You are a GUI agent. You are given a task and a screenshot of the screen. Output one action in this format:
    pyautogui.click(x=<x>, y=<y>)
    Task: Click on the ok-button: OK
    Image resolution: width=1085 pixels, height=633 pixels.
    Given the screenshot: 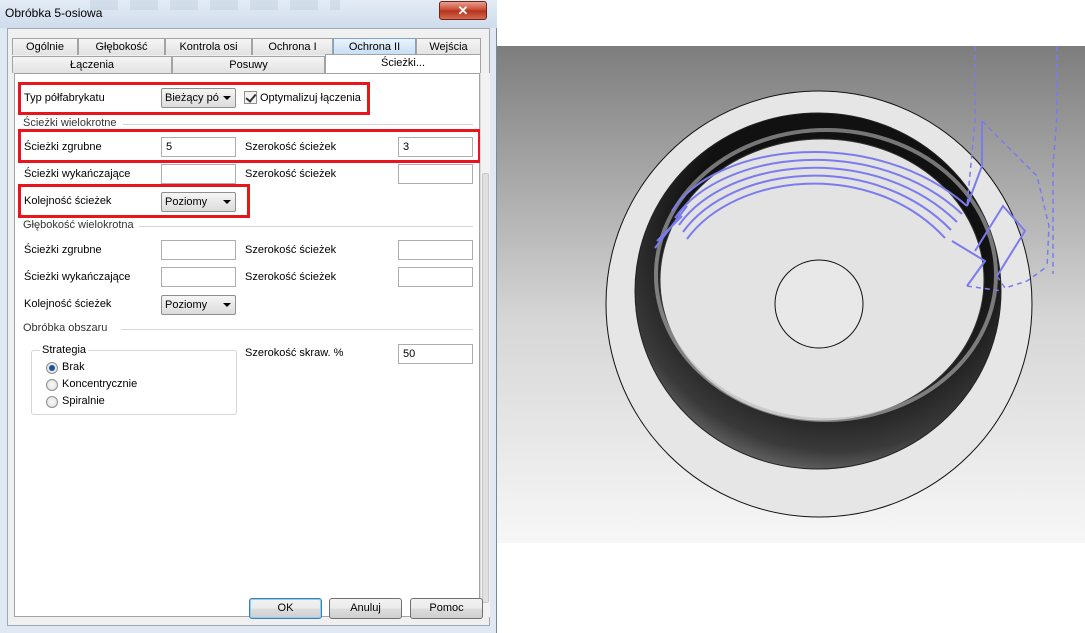 What is the action you would take?
    pyautogui.click(x=285, y=608)
    